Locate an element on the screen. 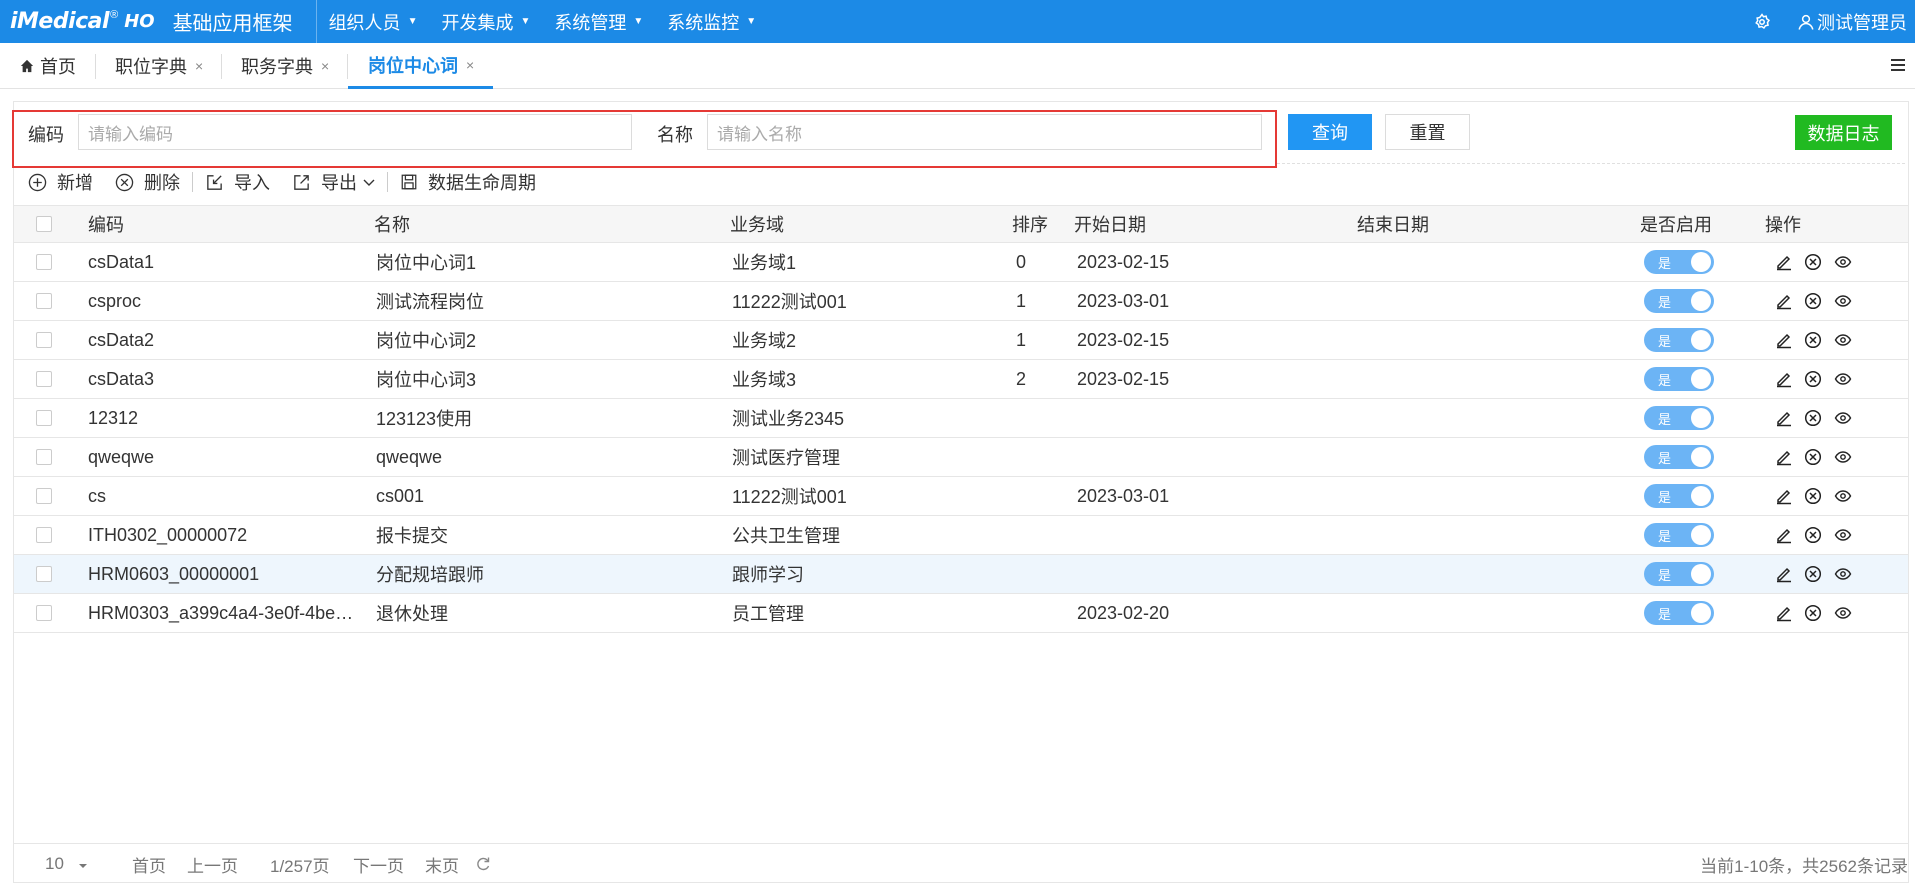 The width and height of the screenshot is (1915, 884). page-size-select: 10 is located at coordinates (66, 864).